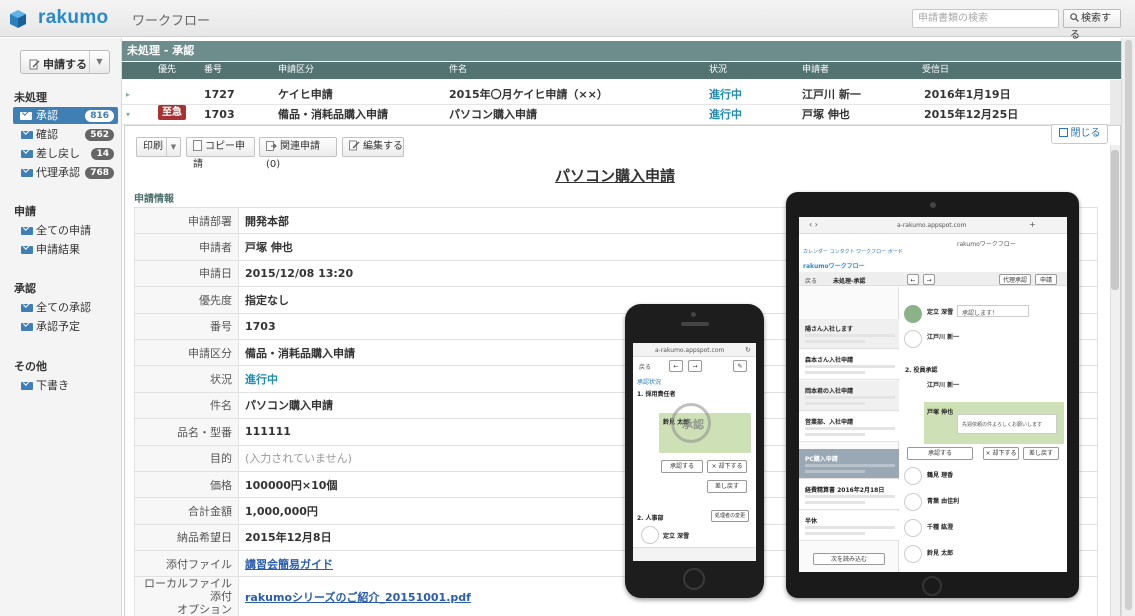 Image resolution: width=1135 pixels, height=616 pixels. Describe the element at coordinates (943, 501) in the screenshot. I see `tablet-approver-f: 青葉 由佳利` at that location.